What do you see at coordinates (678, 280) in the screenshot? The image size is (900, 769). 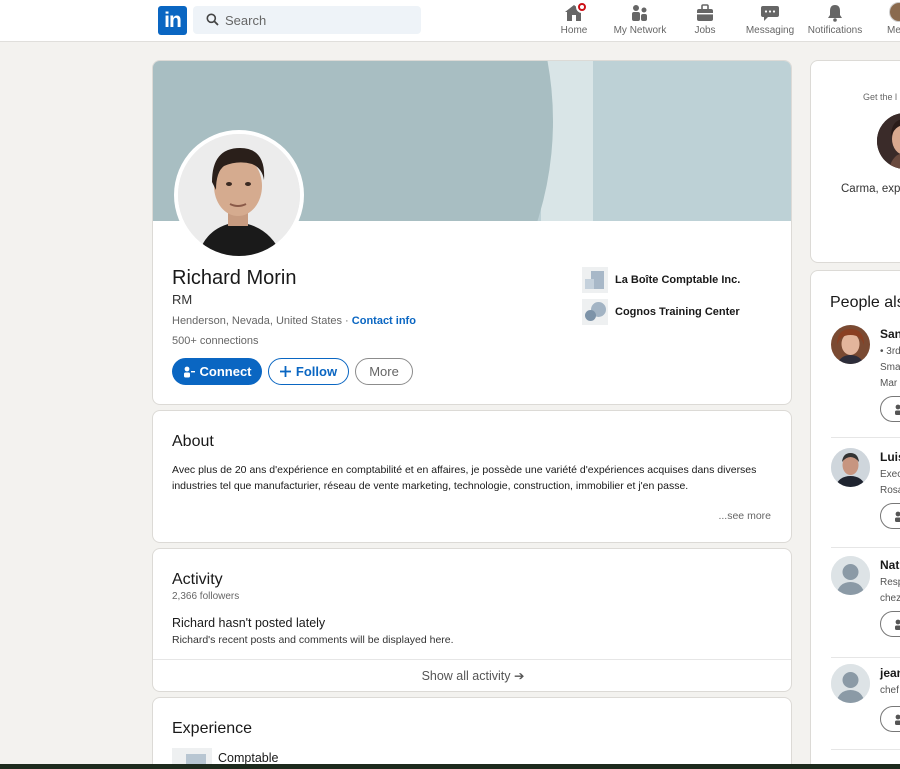 I see `company-name: La Boîte Comptable Inc.` at bounding box center [678, 280].